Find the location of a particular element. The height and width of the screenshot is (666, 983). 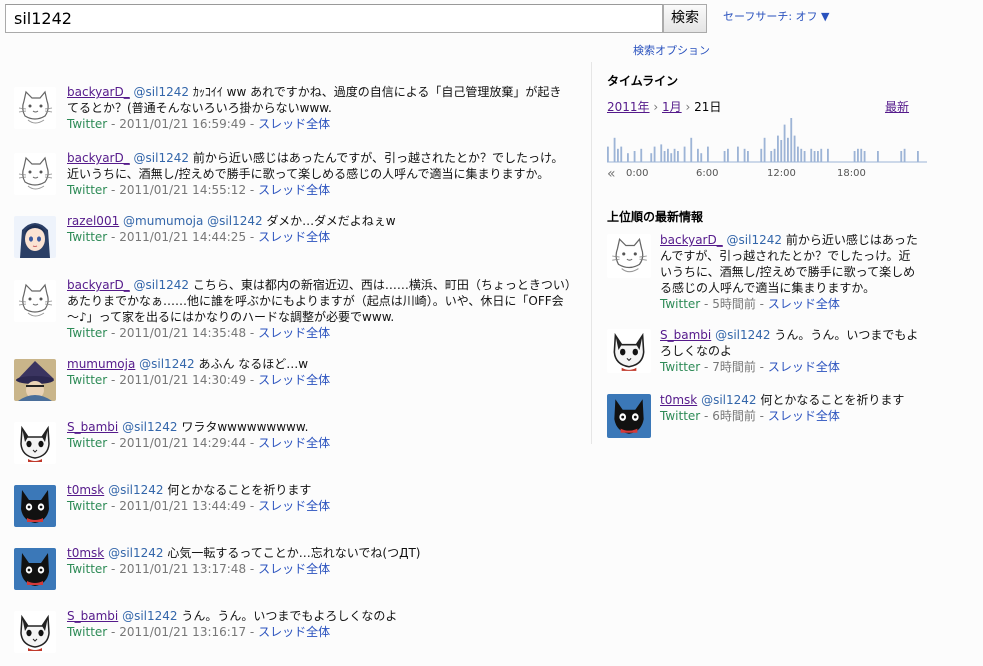

safe-search-toggle: セーフサーチ: オフ ▼ is located at coordinates (776, 16).